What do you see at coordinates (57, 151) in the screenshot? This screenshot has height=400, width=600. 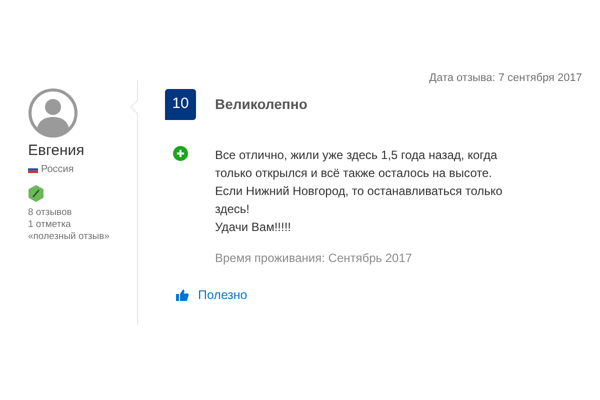 I see `reviewer-name: Евгения` at bounding box center [57, 151].